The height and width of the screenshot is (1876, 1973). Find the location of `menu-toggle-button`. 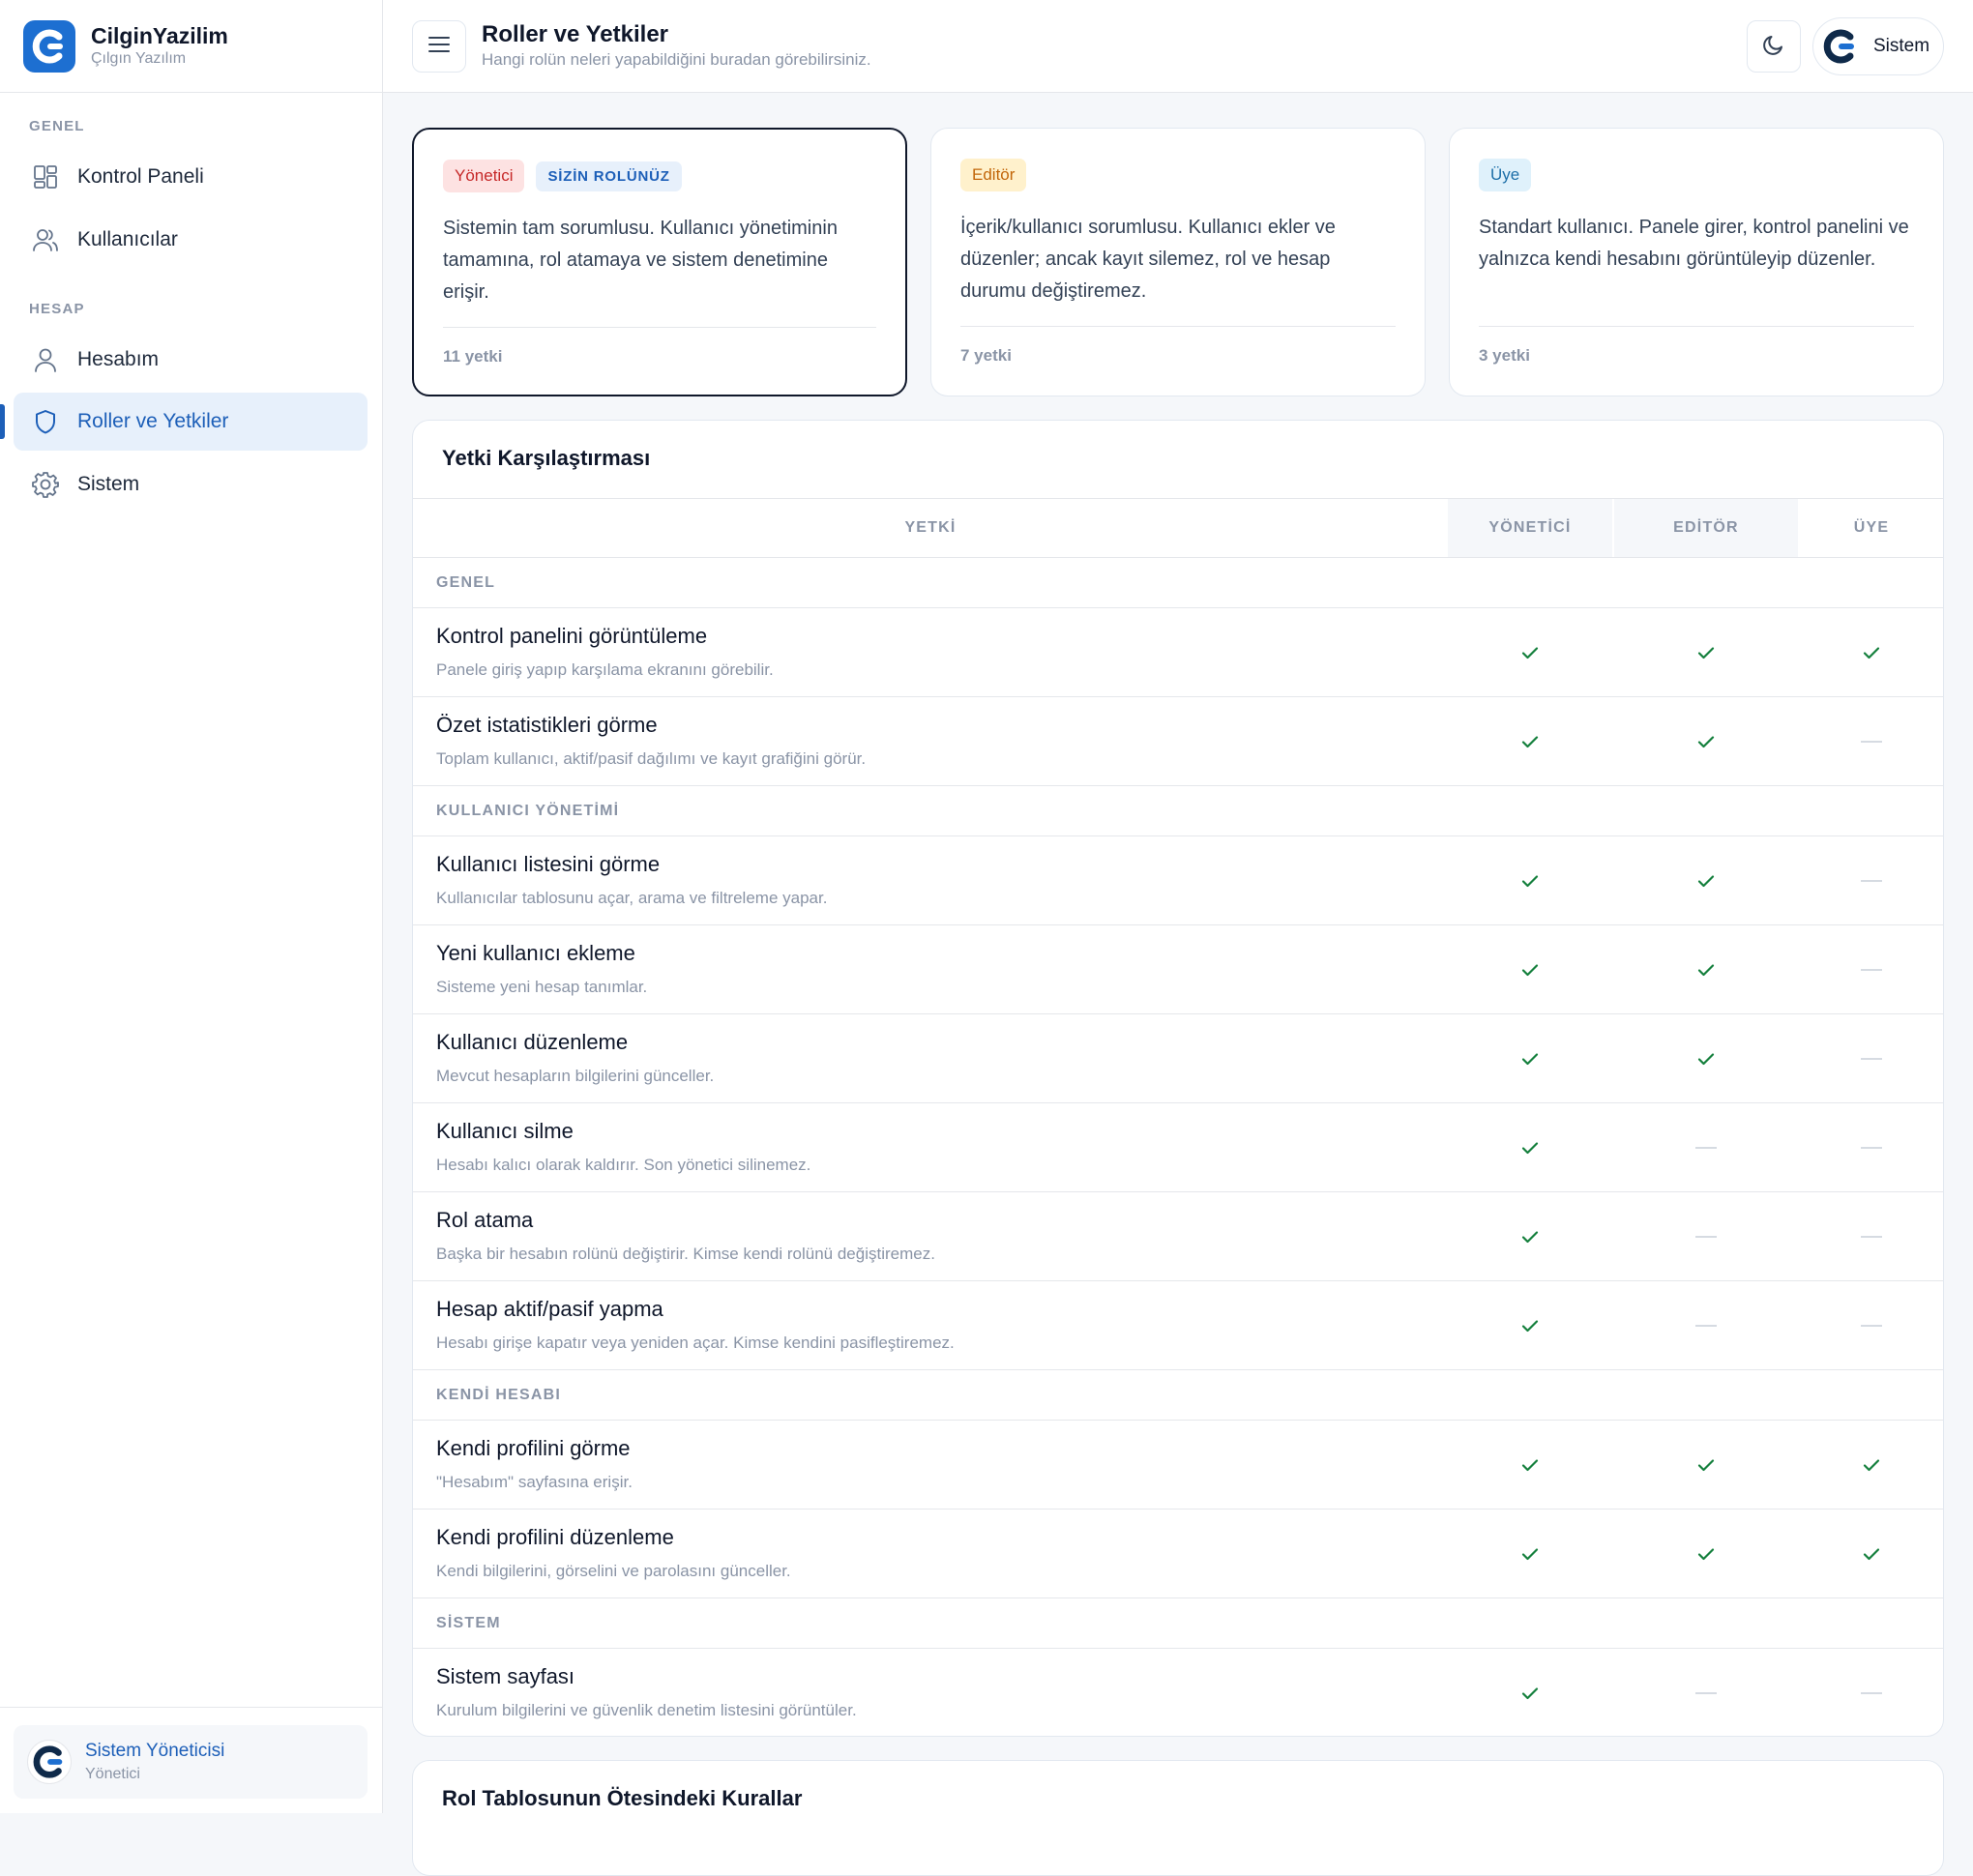

menu-toggle-button is located at coordinates (439, 46).